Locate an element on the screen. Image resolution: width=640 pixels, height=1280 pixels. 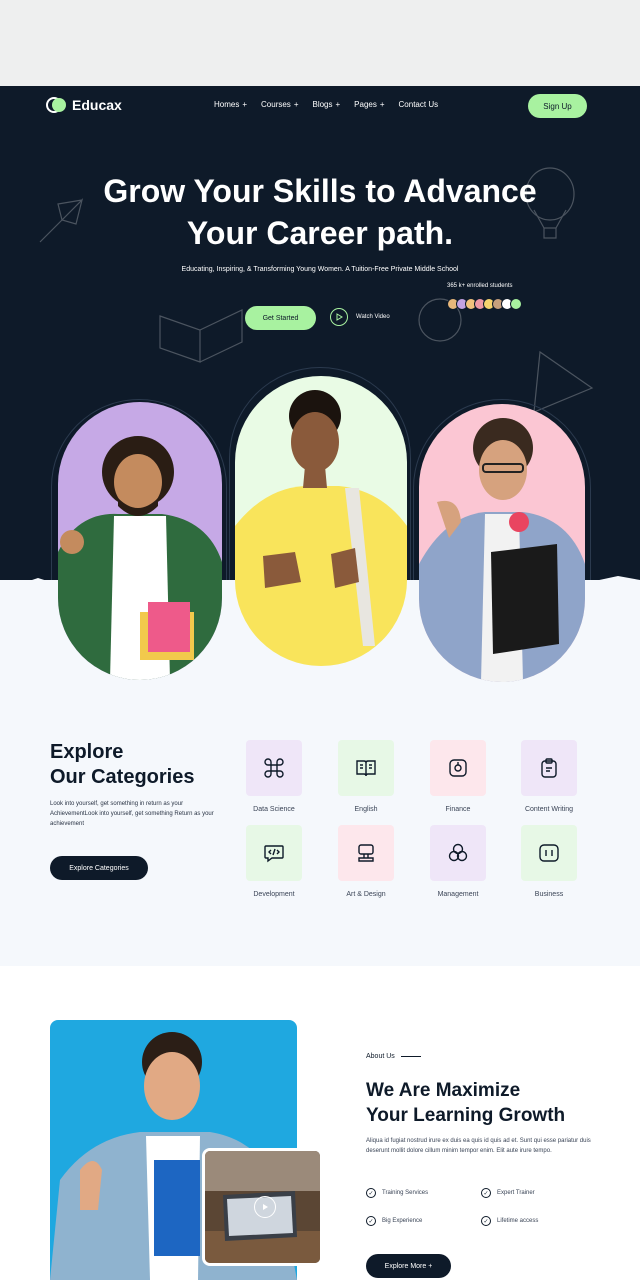
category-card-development: Development is located at coordinates (274, 861).